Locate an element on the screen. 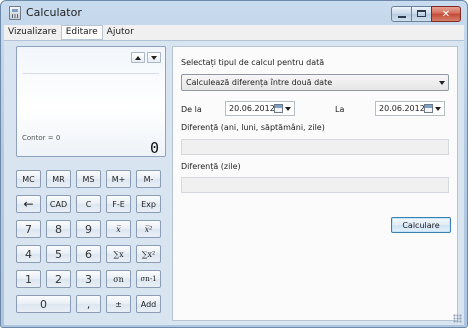 The height and width of the screenshot is (328, 468). calc-type-dropdown: Calculează diferența între două date is located at coordinates (315, 82).